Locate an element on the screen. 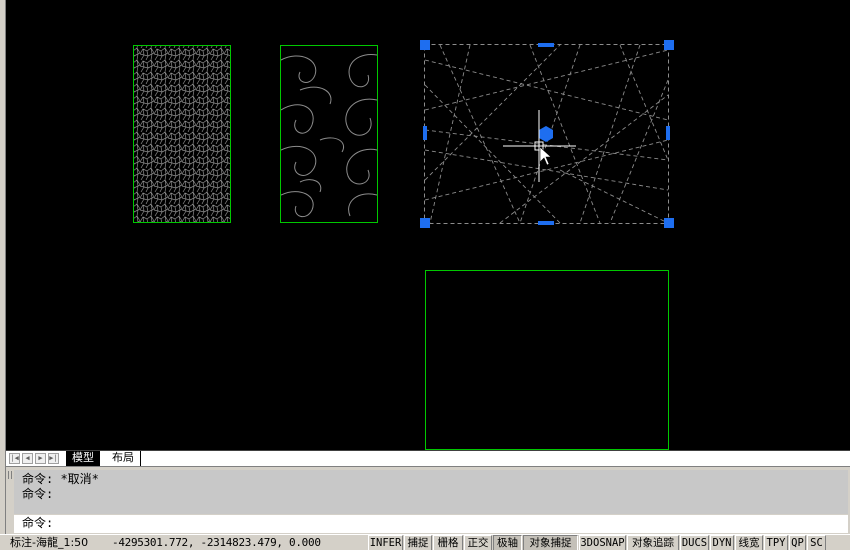 The width and height of the screenshot is (850, 550). toggle-sc: SC is located at coordinates (816, 542).